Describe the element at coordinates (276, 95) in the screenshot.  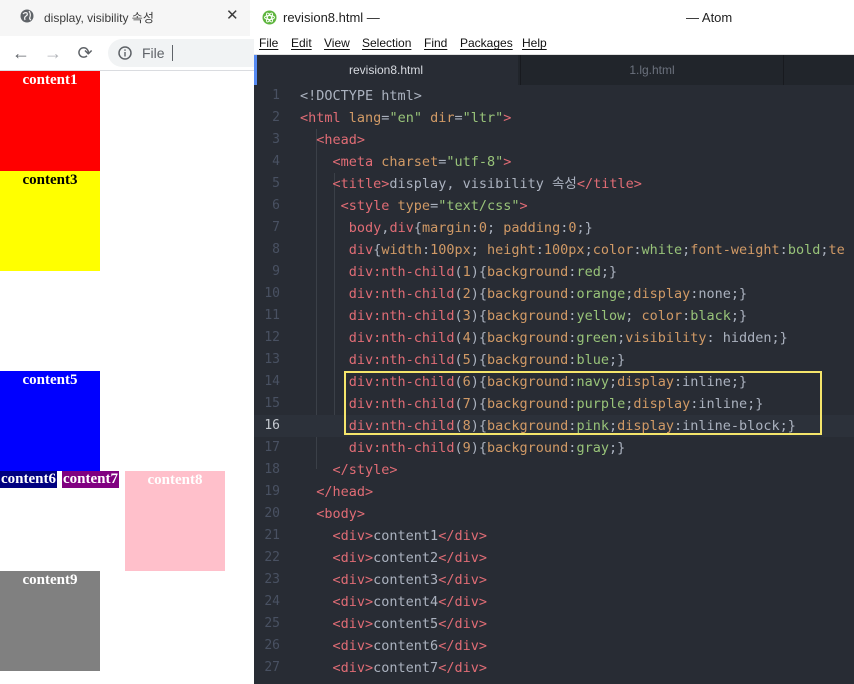
I see `line-number: 1` at that location.